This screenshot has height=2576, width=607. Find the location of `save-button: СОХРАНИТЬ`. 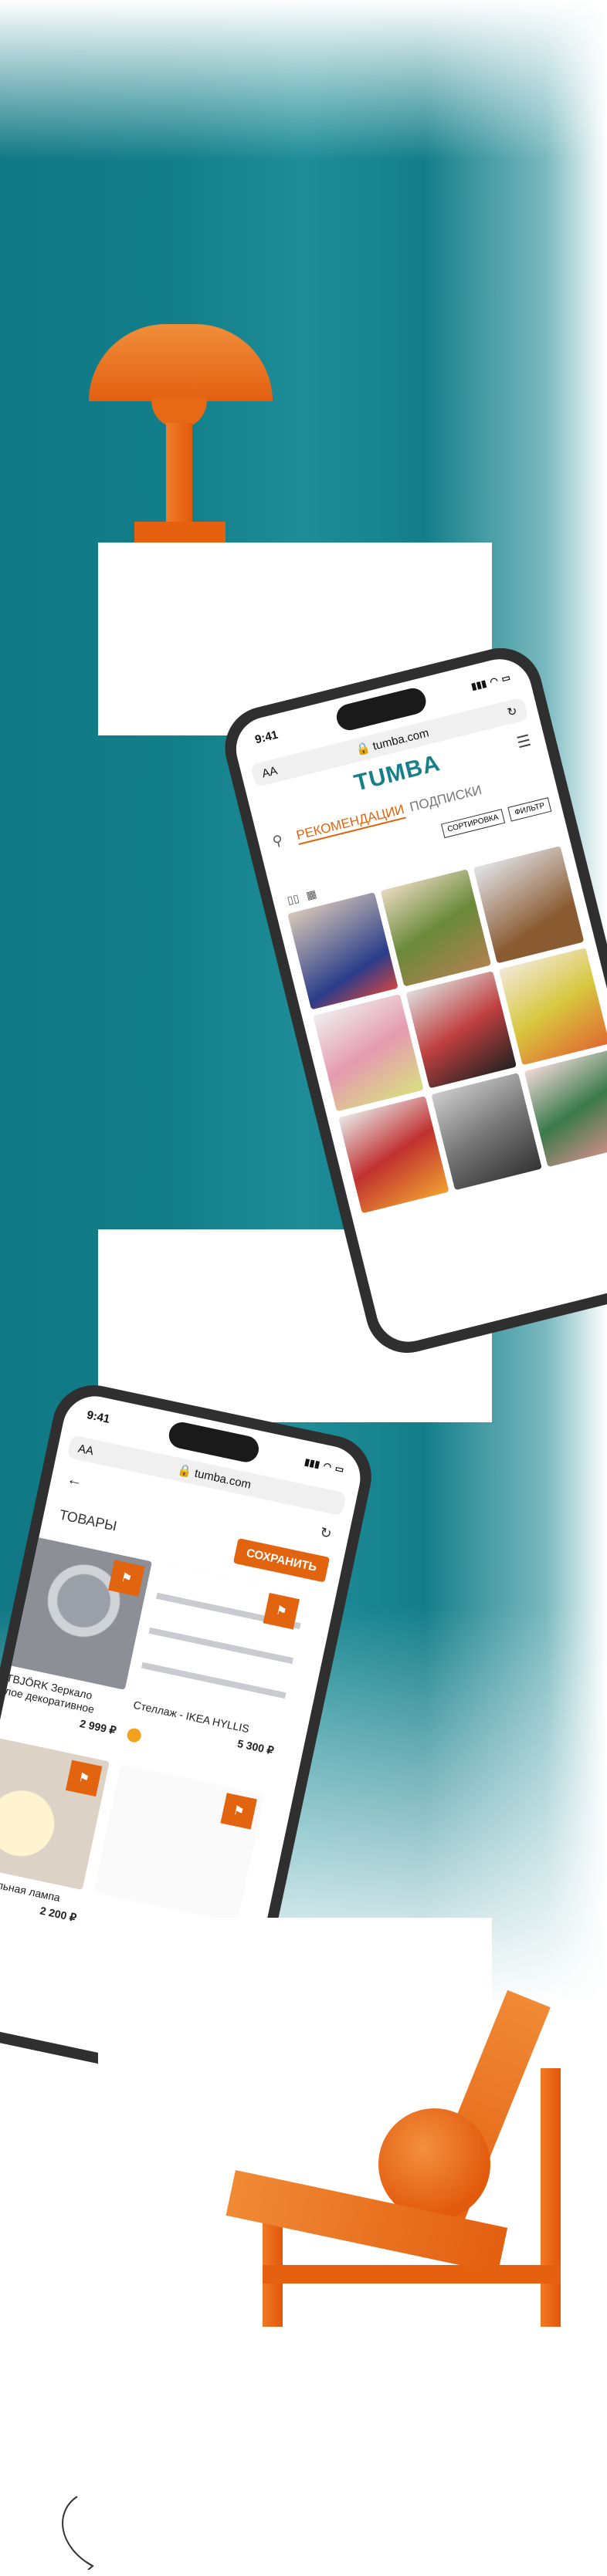

save-button: СОХРАНИТЬ is located at coordinates (282, 1560).